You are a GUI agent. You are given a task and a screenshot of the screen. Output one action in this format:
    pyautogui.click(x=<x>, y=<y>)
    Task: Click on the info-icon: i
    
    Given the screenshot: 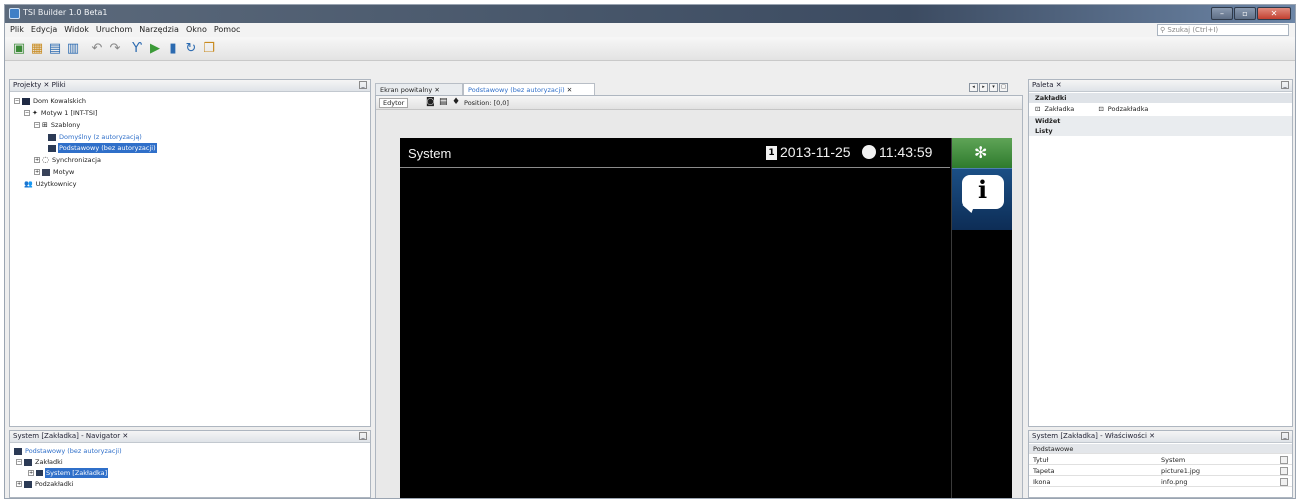 What is the action you would take?
    pyautogui.click(x=983, y=192)
    